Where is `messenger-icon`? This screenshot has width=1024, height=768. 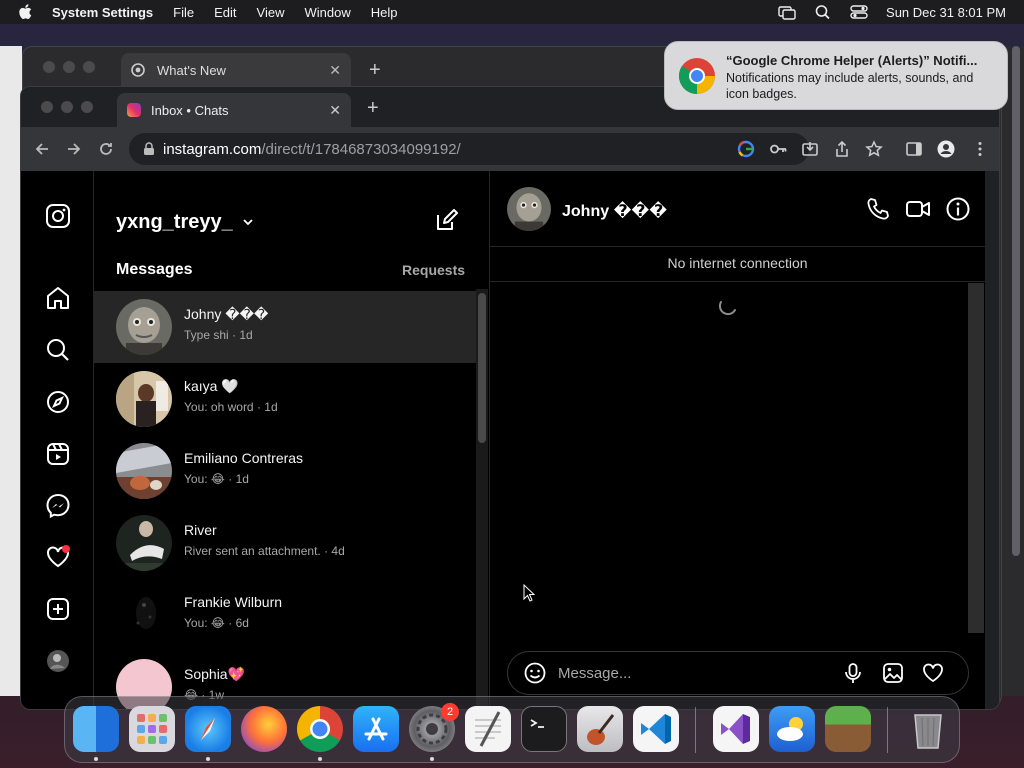
messenger-icon is located at coordinates (58, 506).